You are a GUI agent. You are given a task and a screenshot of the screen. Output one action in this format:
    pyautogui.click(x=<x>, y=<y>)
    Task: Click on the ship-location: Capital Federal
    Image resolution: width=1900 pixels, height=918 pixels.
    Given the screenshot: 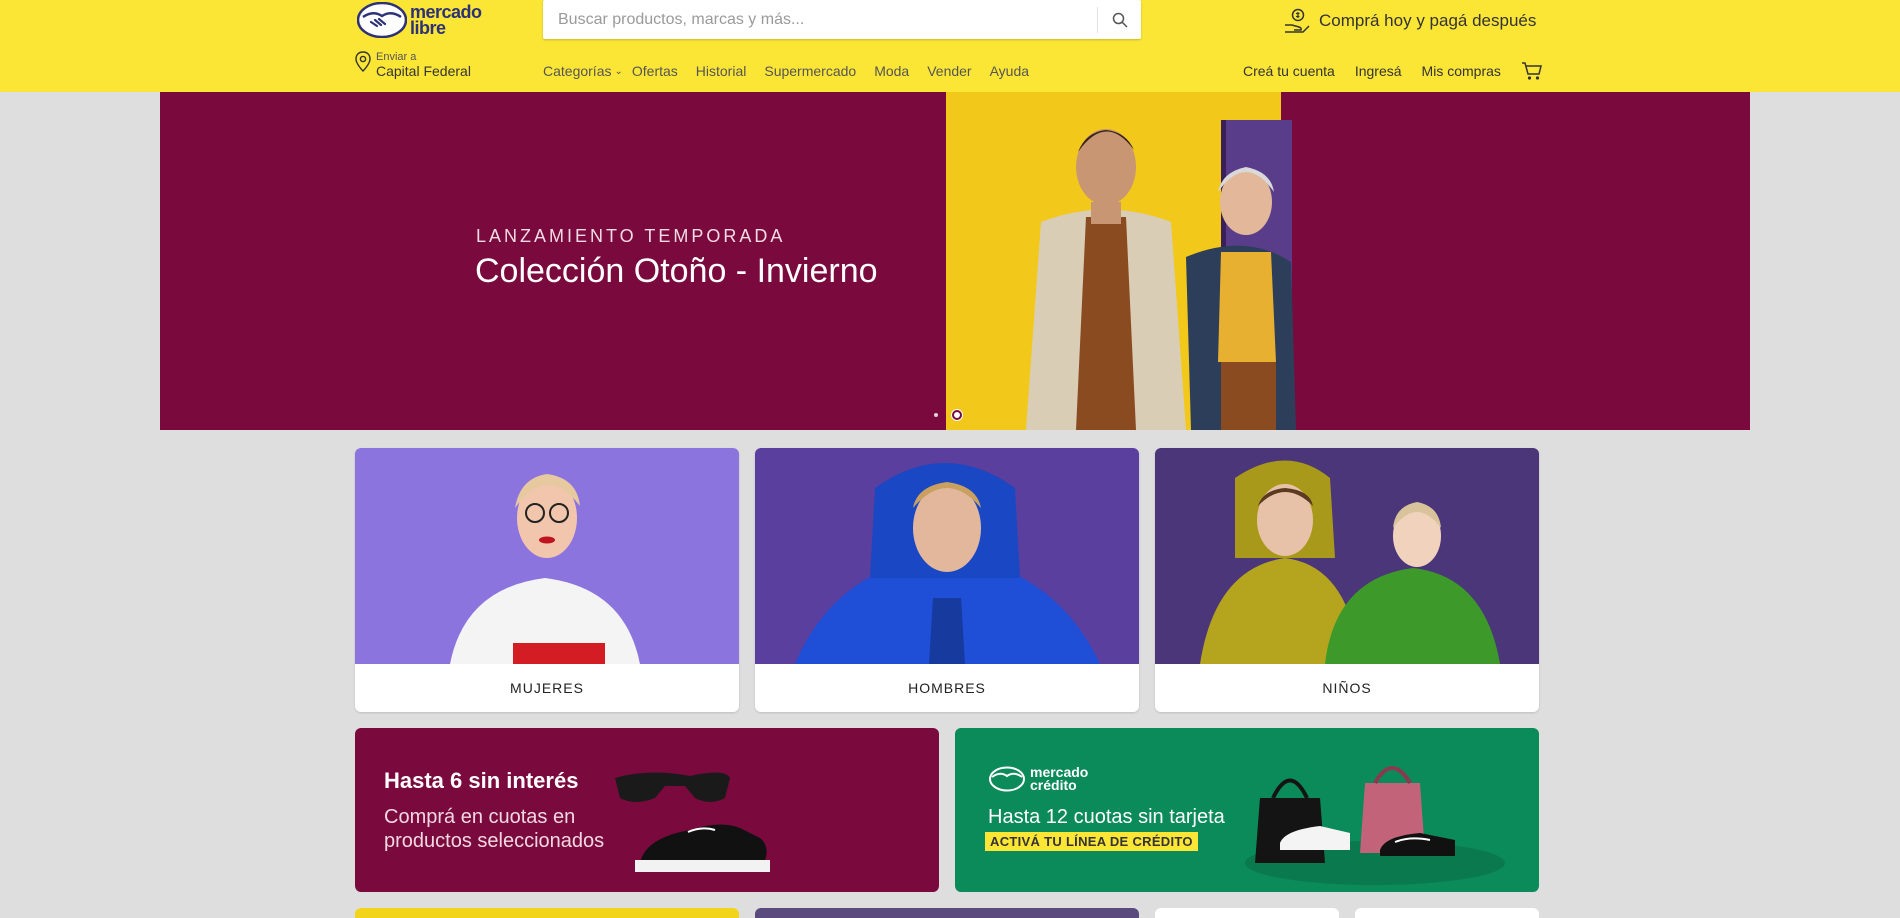 What is the action you would take?
    pyautogui.click(x=423, y=71)
    